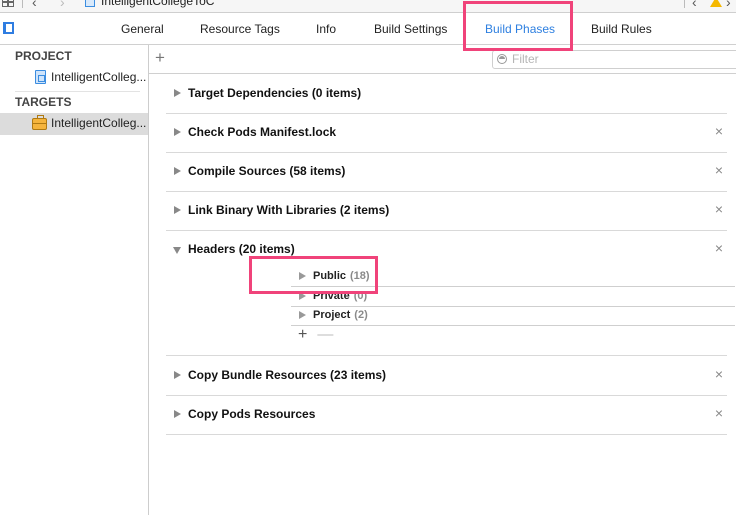  What do you see at coordinates (446, 376) in the screenshot?
I see `phase-copy-bundle-resources: Copy Bundle Resources (23 items) ×` at bounding box center [446, 376].